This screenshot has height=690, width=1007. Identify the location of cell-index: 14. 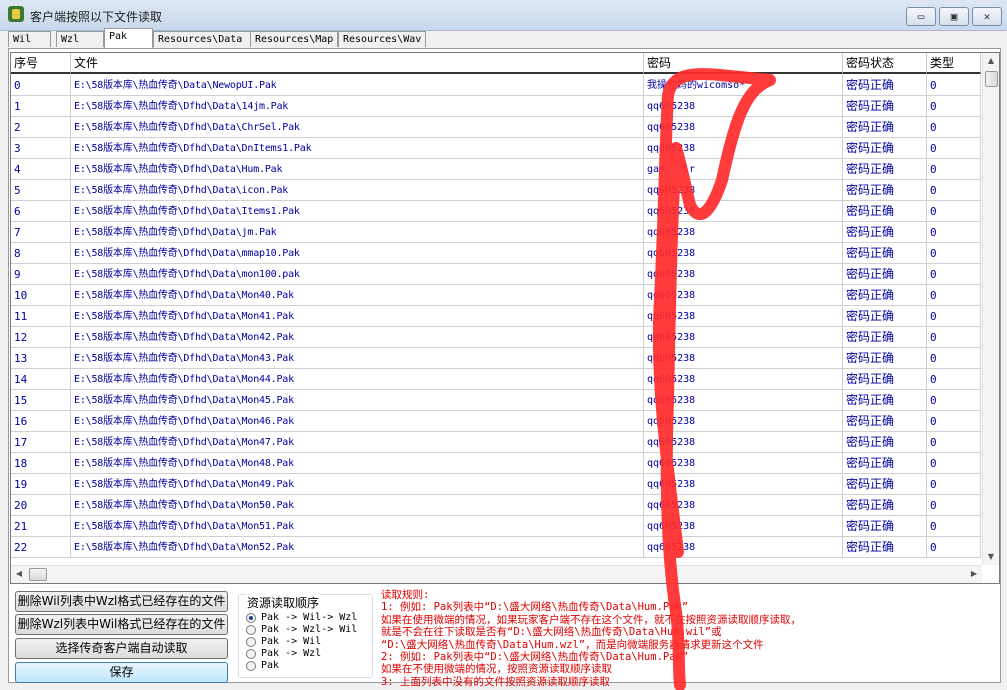
(41, 379).